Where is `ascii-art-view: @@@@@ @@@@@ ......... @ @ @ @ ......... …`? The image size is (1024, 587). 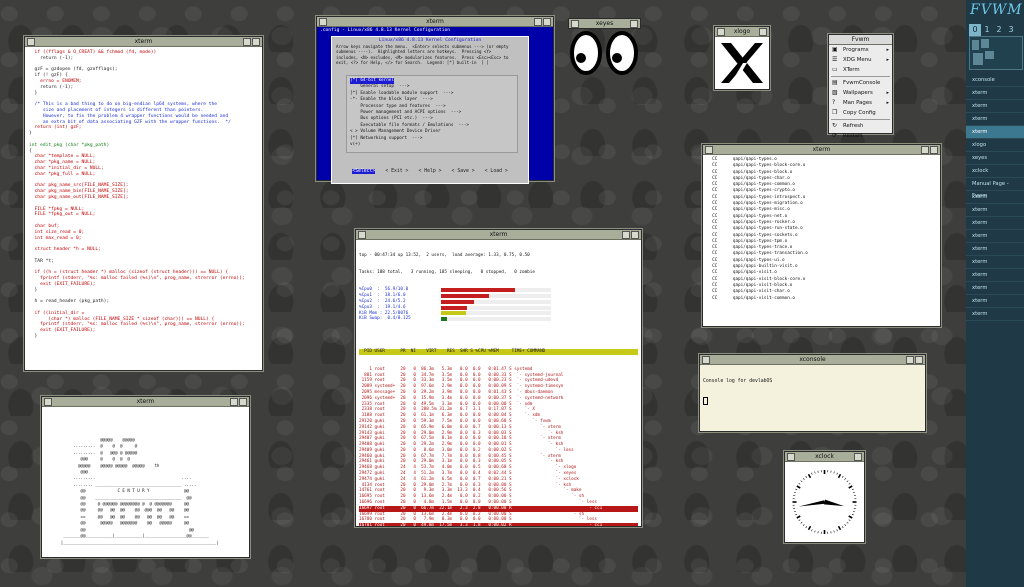 ascii-art-view: @@@@@ @@@@@ ......... @ @ @ @ ......... … is located at coordinates (145, 481).